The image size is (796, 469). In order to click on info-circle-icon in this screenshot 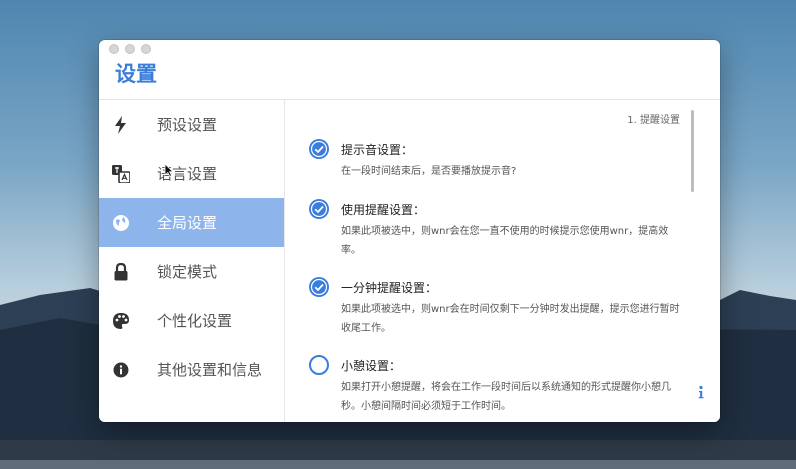, I will do `click(121, 370)`.